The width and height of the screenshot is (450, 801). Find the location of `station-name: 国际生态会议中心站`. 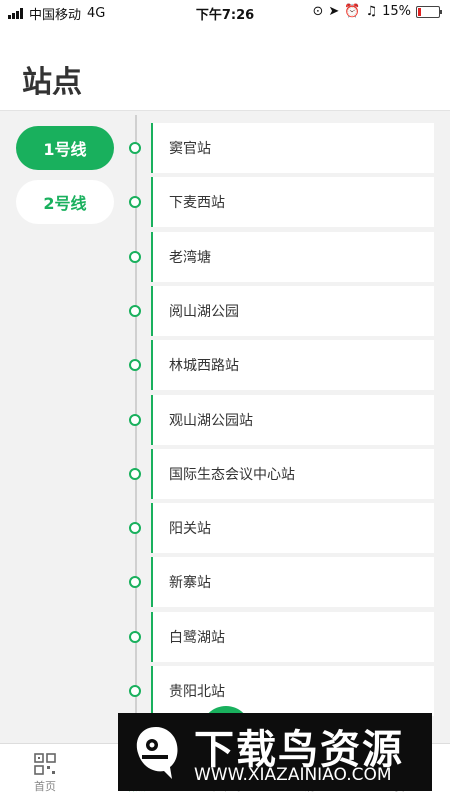

station-name: 国际生态会议中心站 is located at coordinates (292, 473).